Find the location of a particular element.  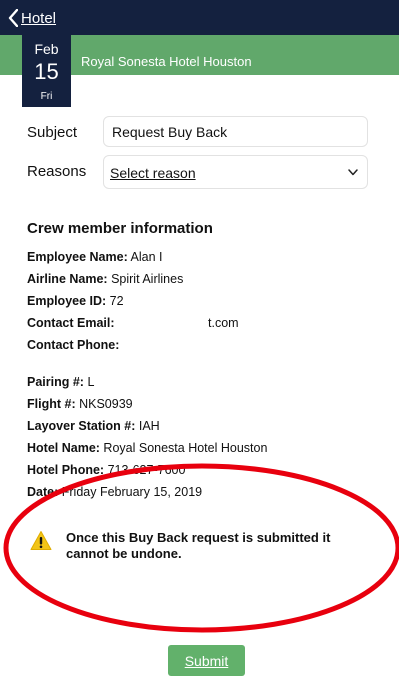

subject-field: Request Buy Back is located at coordinates (235, 131).